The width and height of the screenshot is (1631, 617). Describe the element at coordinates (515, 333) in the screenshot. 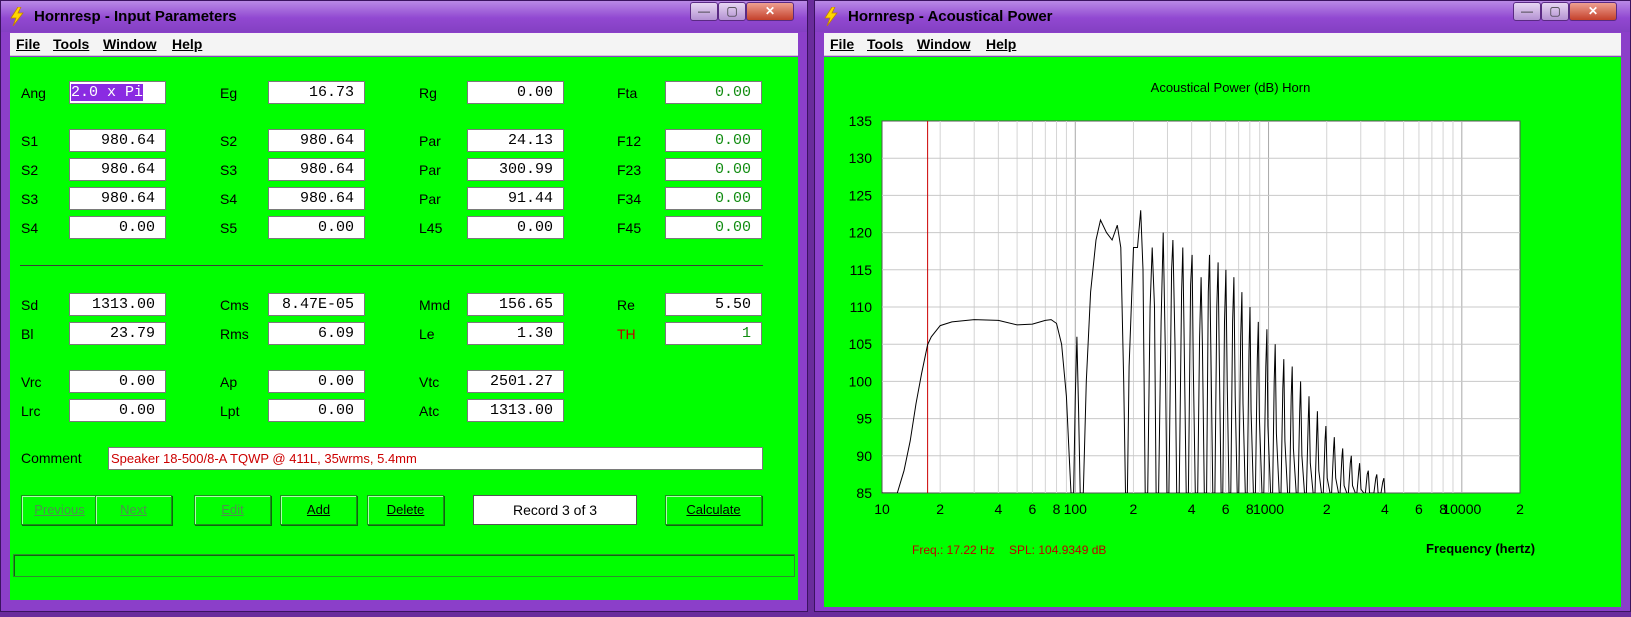

I see `param-field-le: 1.30` at that location.